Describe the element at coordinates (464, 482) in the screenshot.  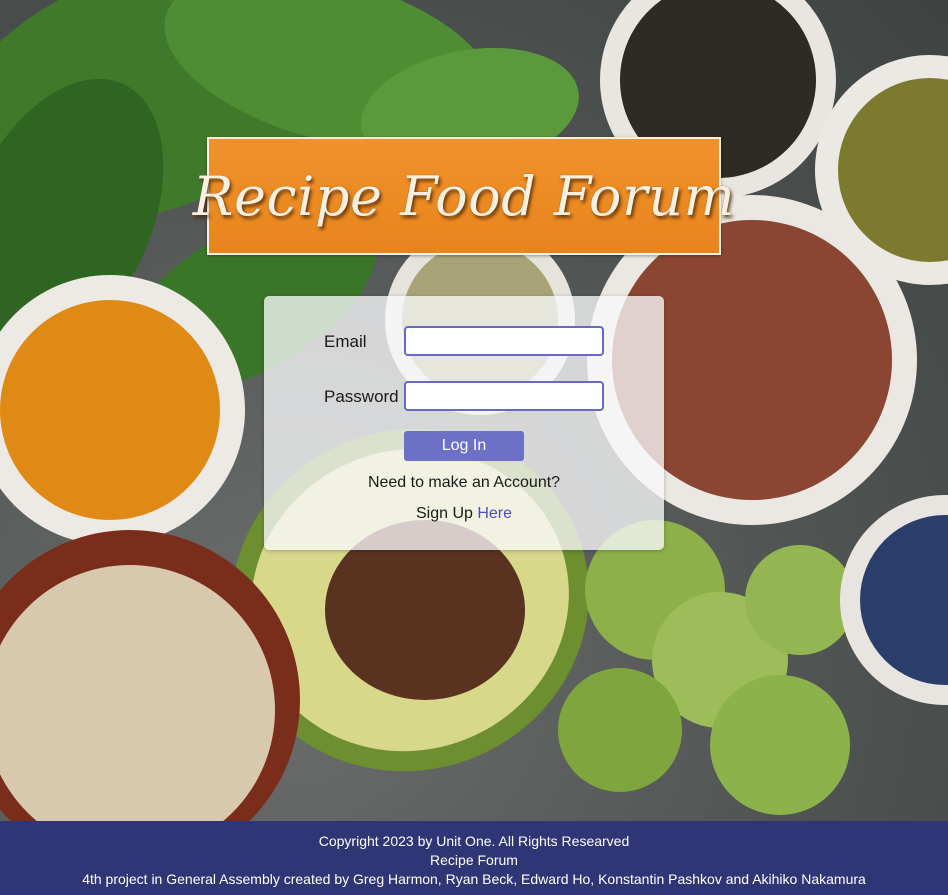
I see `need-account-text: Need to make an Account?` at that location.